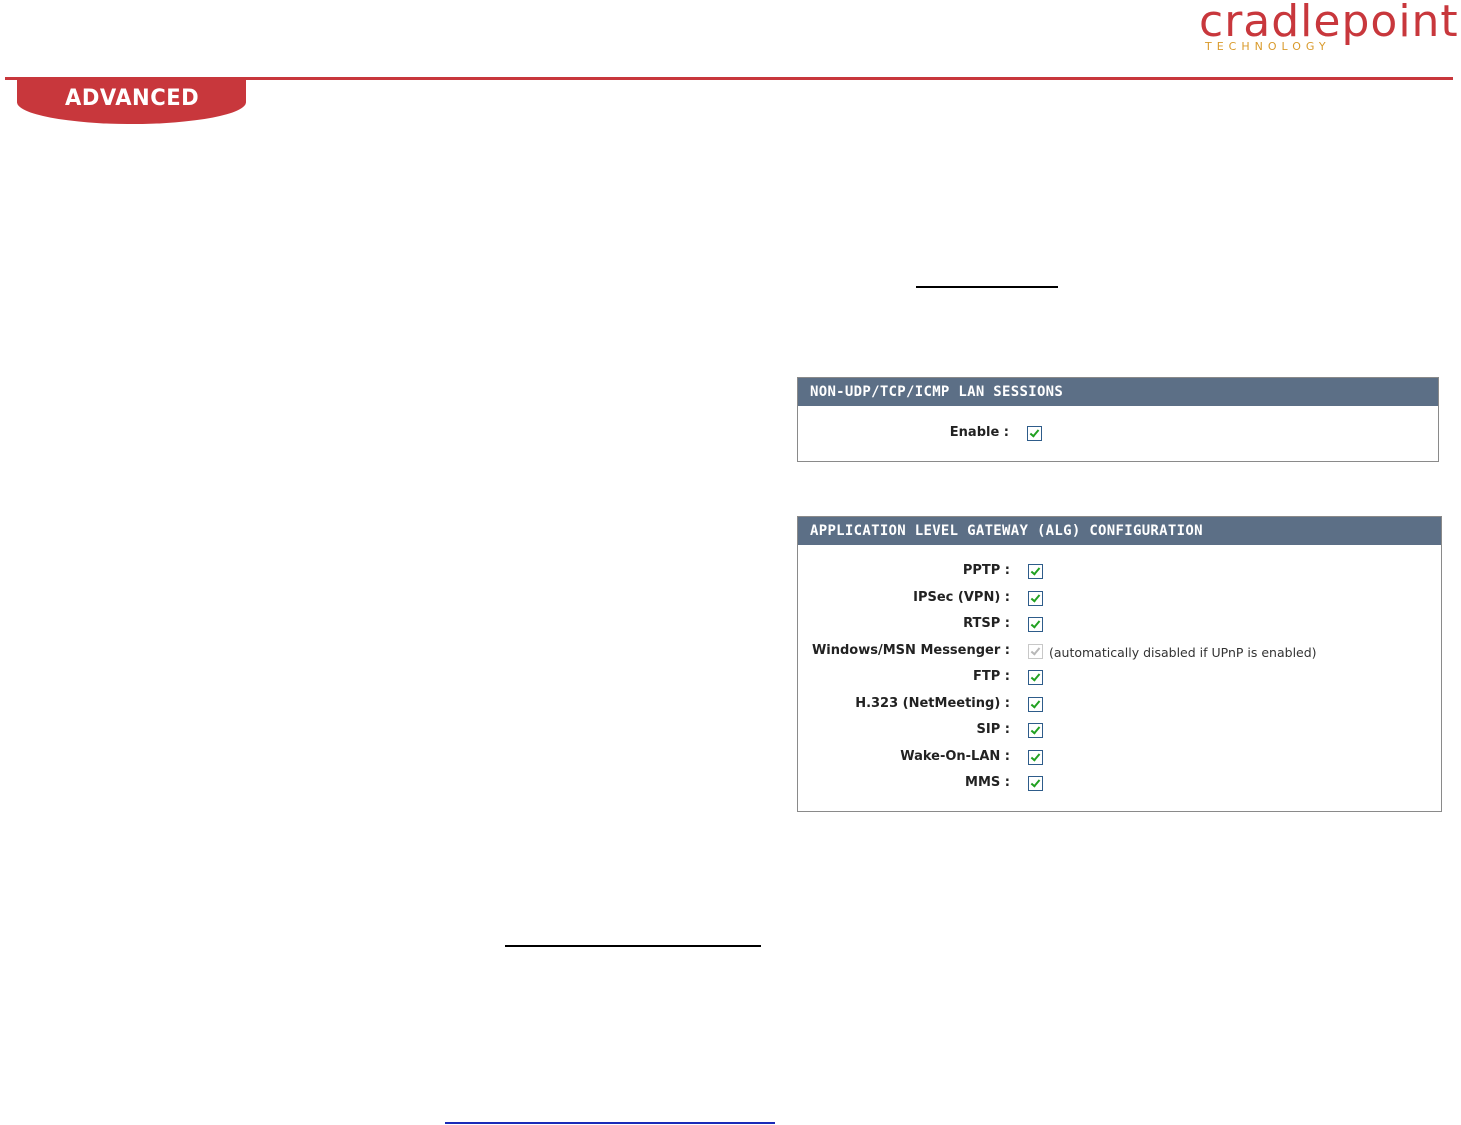 The width and height of the screenshot is (1461, 1125). I want to click on section-tab-label: ADVANCED, so click(132, 98).